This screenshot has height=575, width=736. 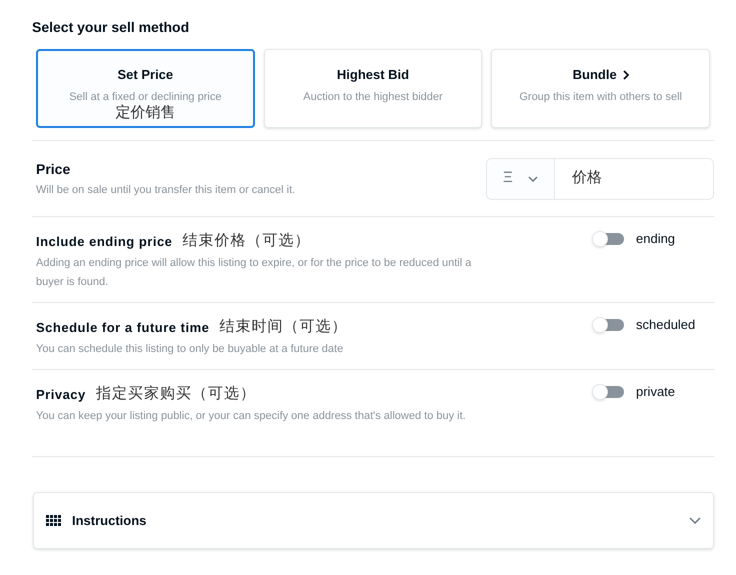 What do you see at coordinates (656, 239) in the screenshot?
I see `toggle-label: ending` at bounding box center [656, 239].